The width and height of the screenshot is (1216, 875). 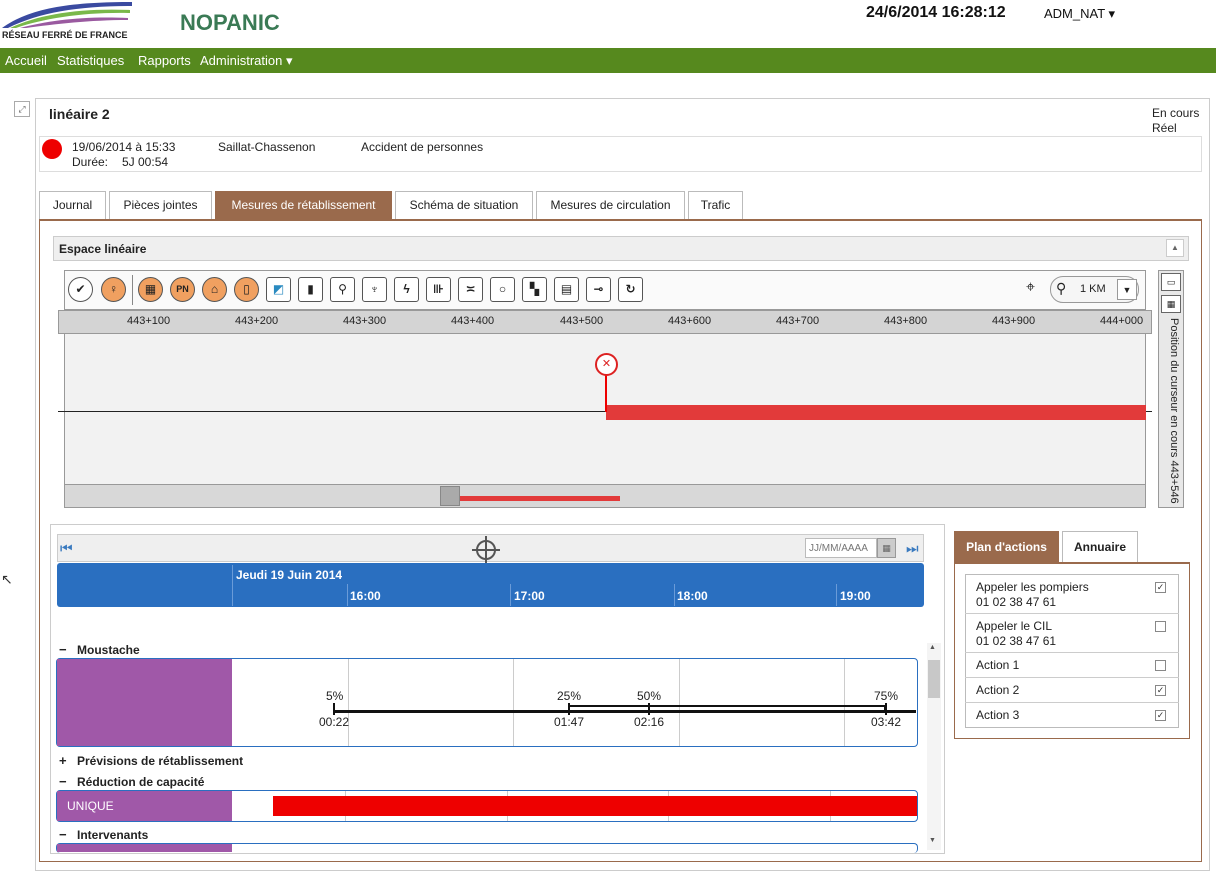 I want to click on moustache-tick, so click(x=649, y=709).